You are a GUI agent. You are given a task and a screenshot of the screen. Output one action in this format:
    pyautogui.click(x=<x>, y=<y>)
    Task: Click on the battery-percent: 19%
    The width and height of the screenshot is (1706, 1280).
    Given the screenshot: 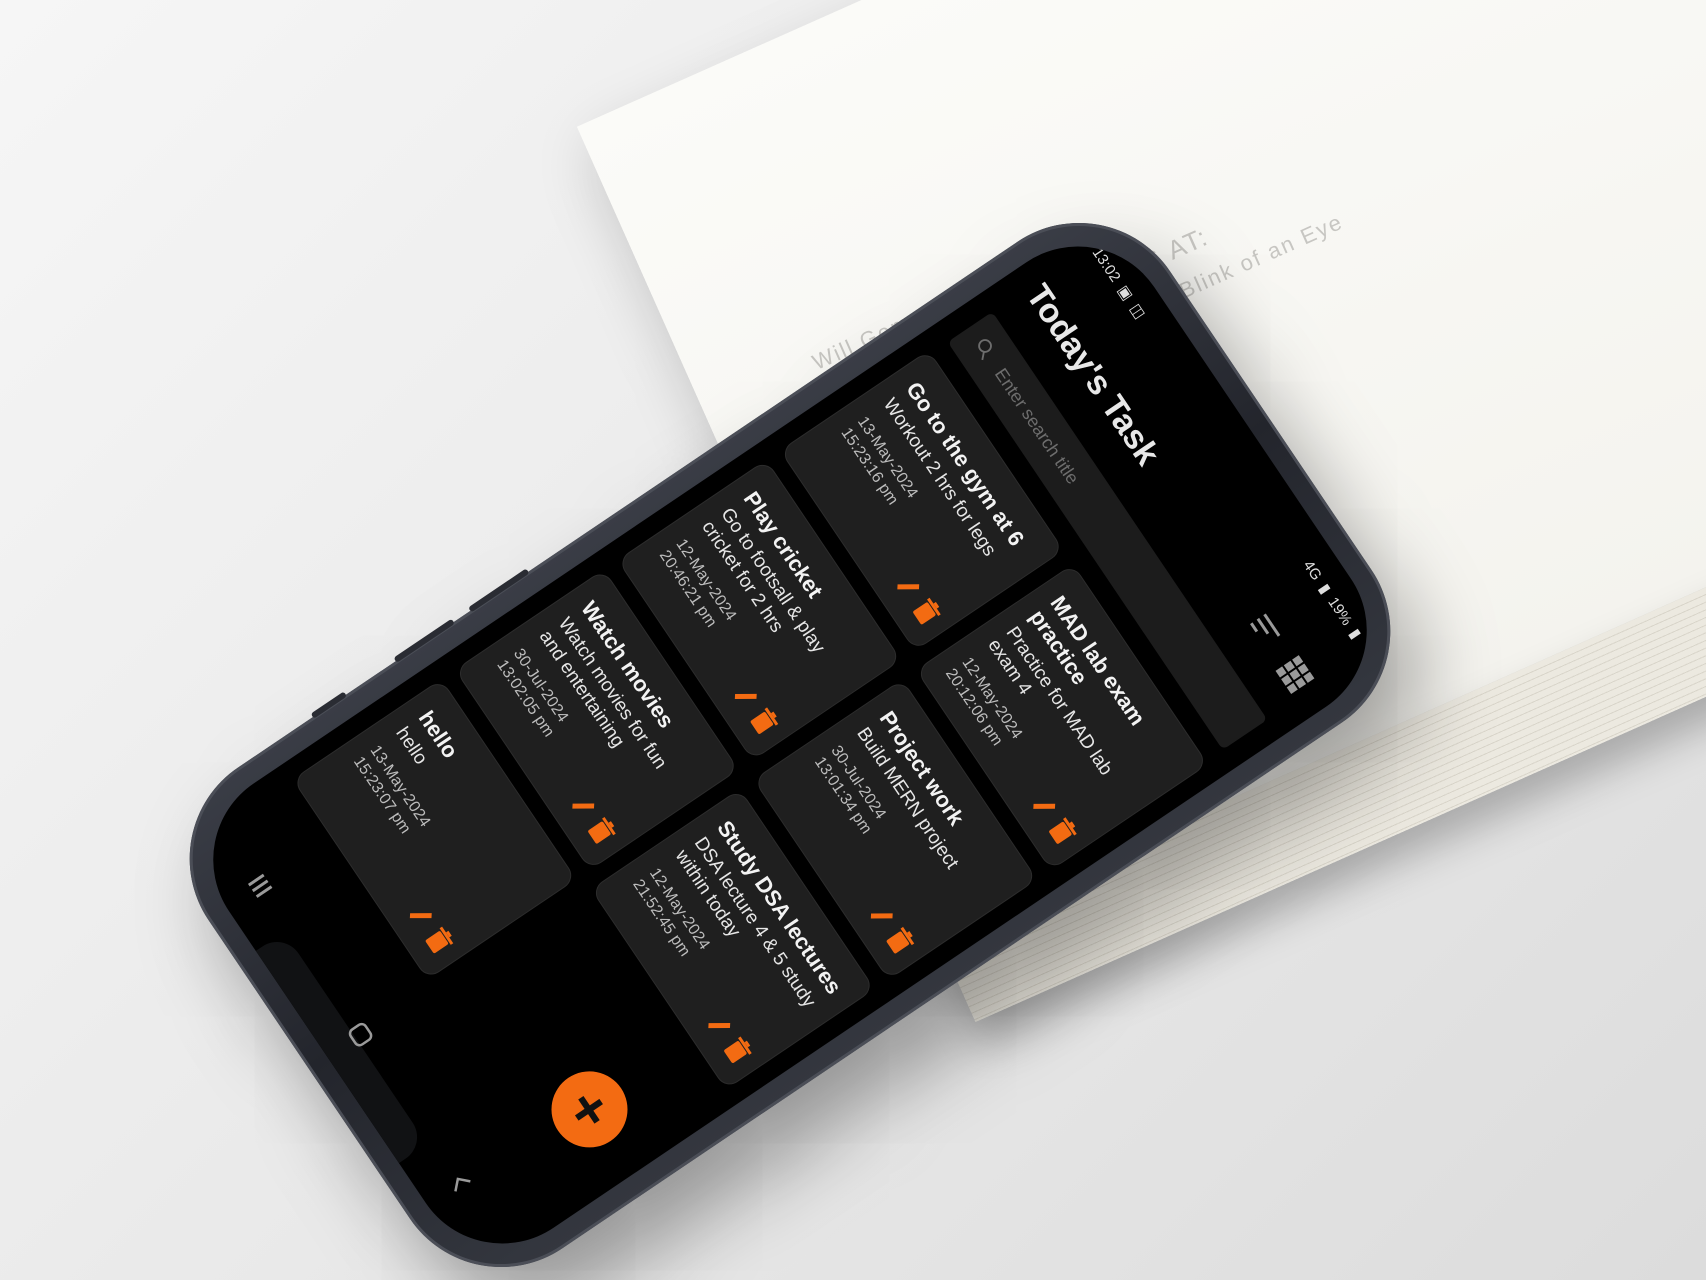 What is the action you would take?
    pyautogui.click(x=1340, y=611)
    